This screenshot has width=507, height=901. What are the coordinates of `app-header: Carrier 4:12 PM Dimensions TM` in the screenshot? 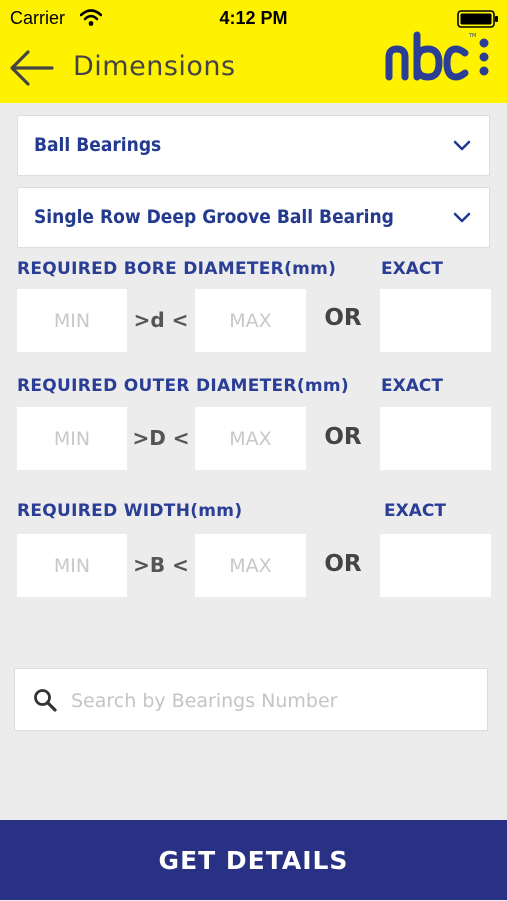 It's located at (253, 51).